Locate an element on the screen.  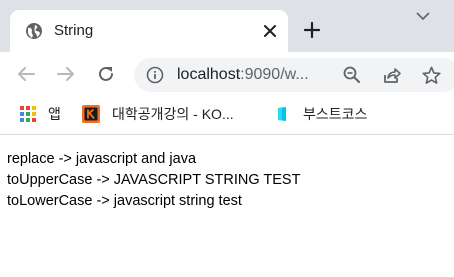
reload-icon is located at coordinates (106, 74).